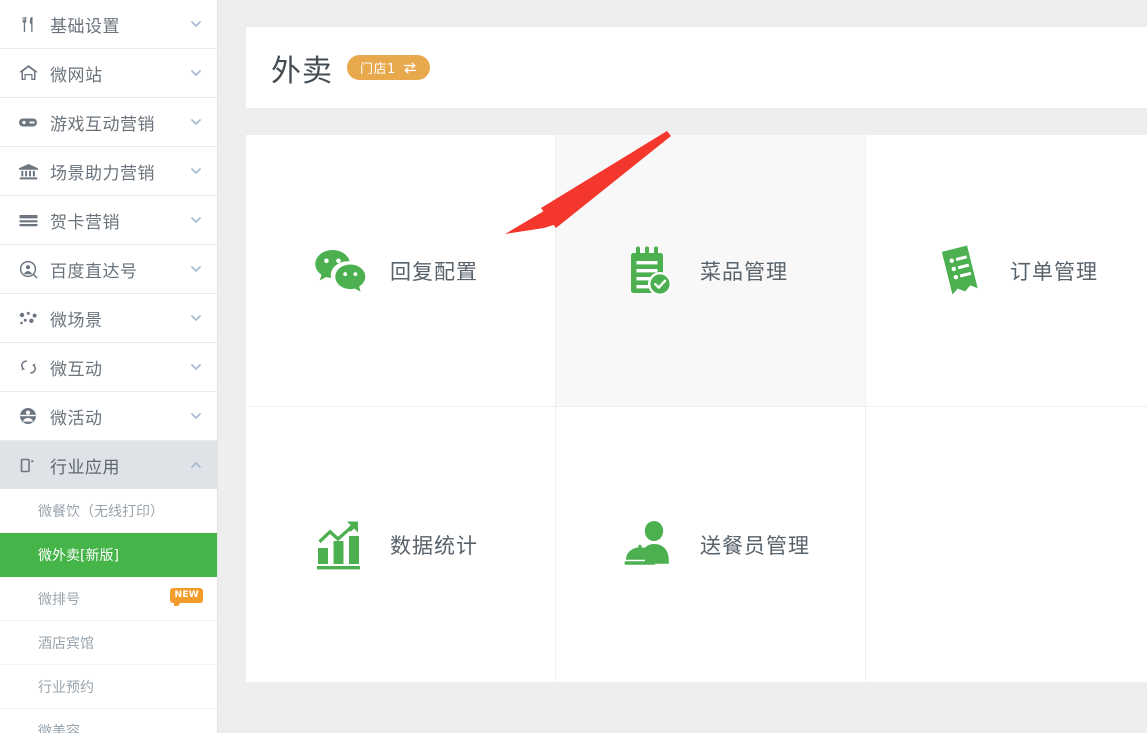 The width and height of the screenshot is (1147, 733). What do you see at coordinates (101, 511) in the screenshot?
I see `sidebar-subitem-label: 微餐饮（无线打印）` at bounding box center [101, 511].